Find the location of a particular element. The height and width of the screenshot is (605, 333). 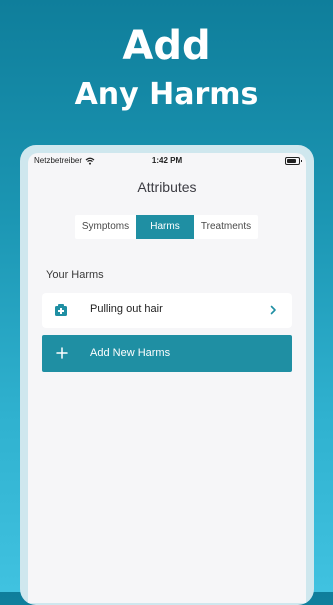

status-time: 1:42 PM is located at coordinates (167, 160).